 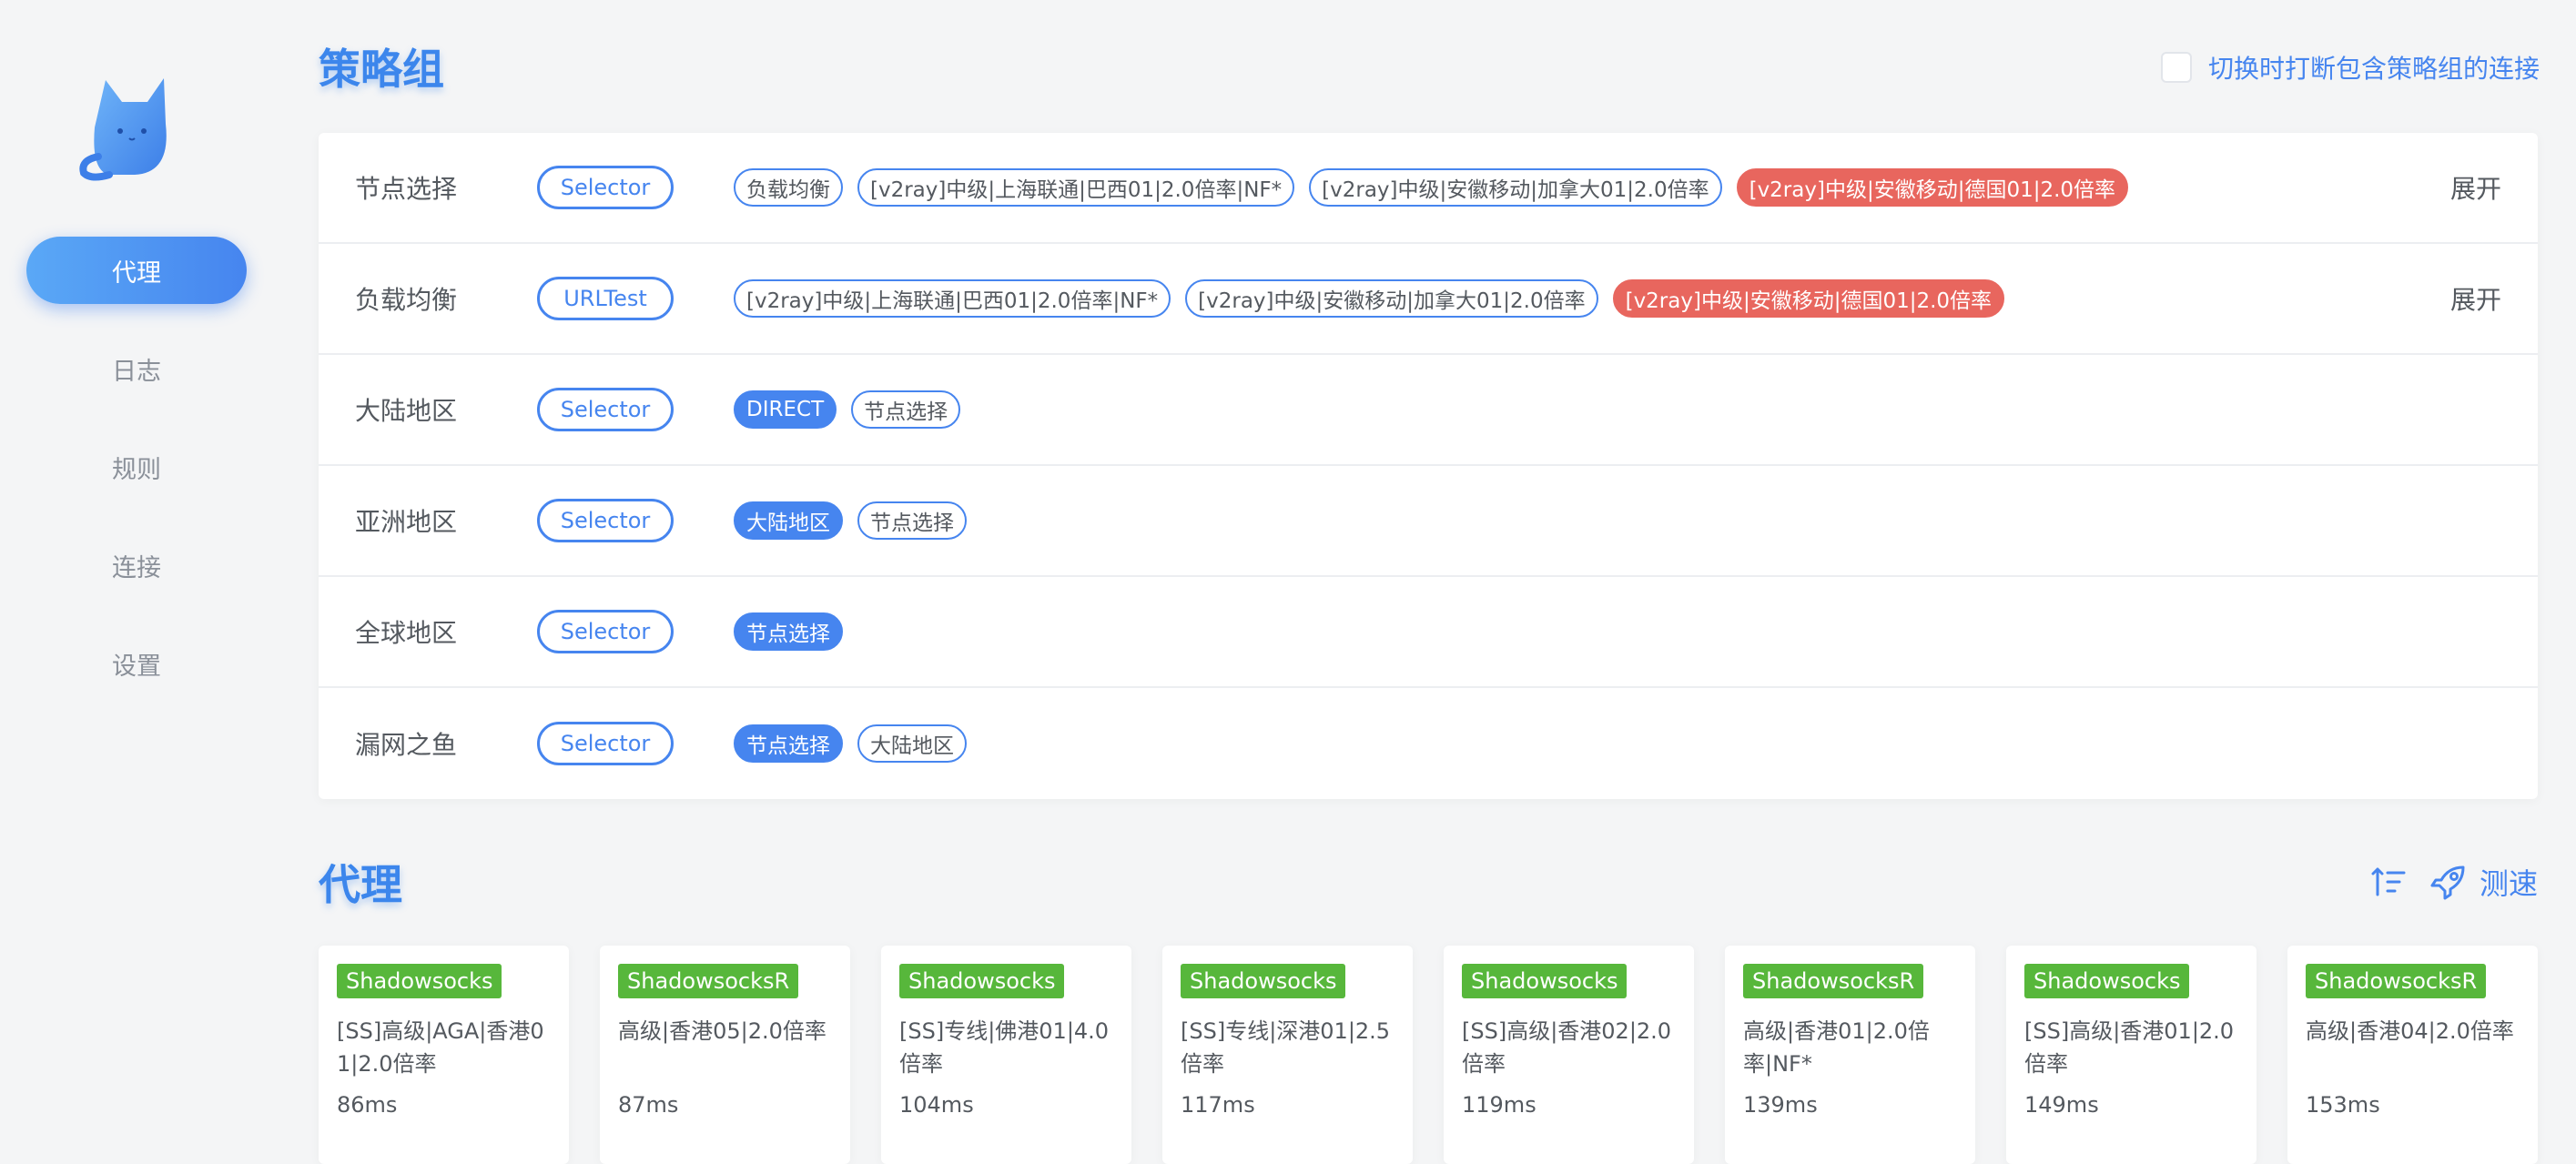 I want to click on group-row: 漏网之鱼 Selector 节点选择 大陆地区, so click(x=1428, y=744).